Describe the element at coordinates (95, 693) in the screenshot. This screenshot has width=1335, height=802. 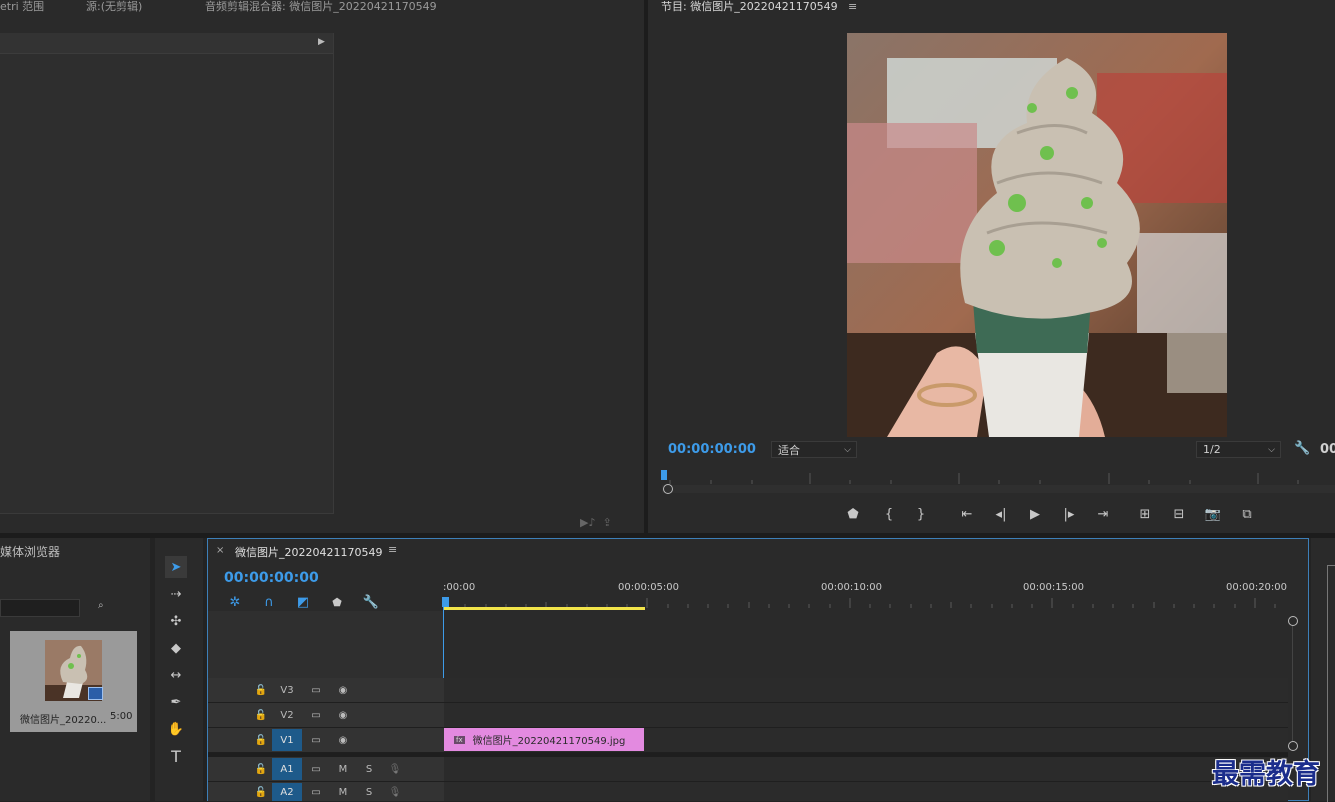
I see `still-image-badge-icon` at that location.